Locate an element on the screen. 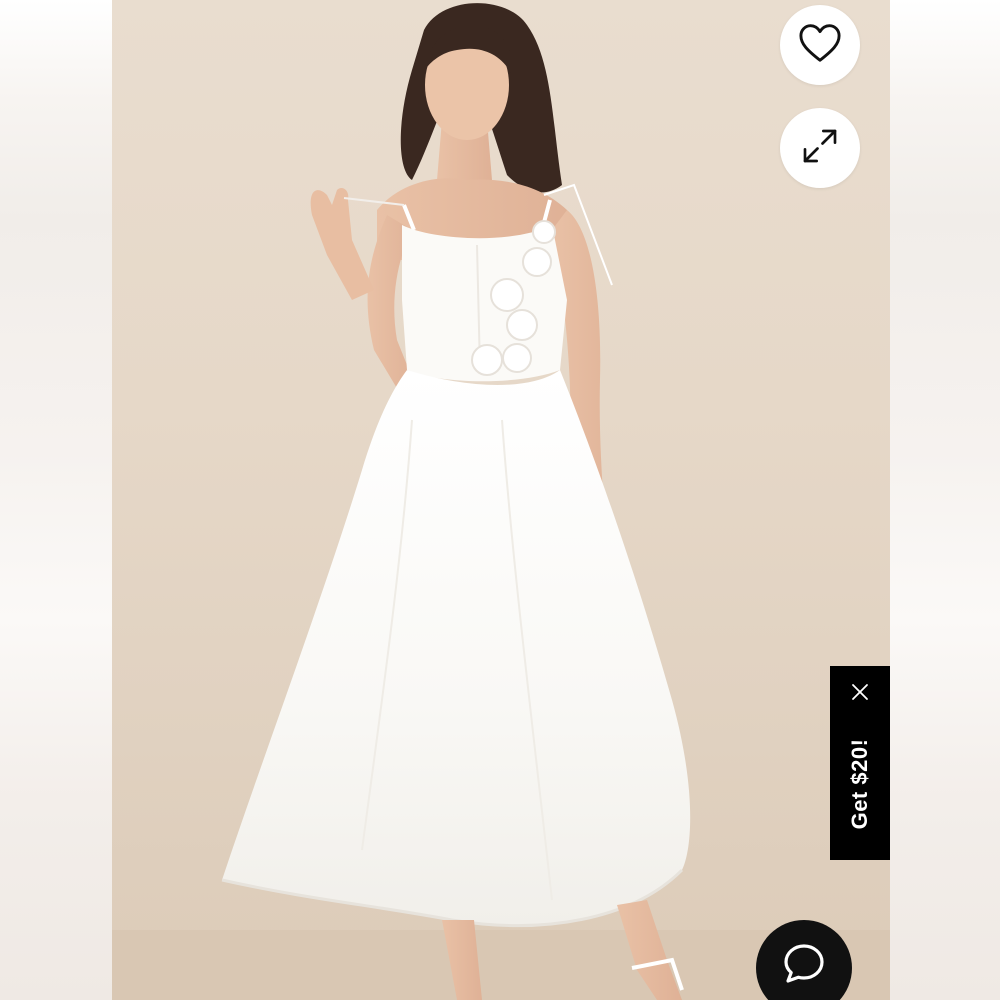 The width and height of the screenshot is (1000, 1000). expand-arrows-icon is located at coordinates (820, 148).